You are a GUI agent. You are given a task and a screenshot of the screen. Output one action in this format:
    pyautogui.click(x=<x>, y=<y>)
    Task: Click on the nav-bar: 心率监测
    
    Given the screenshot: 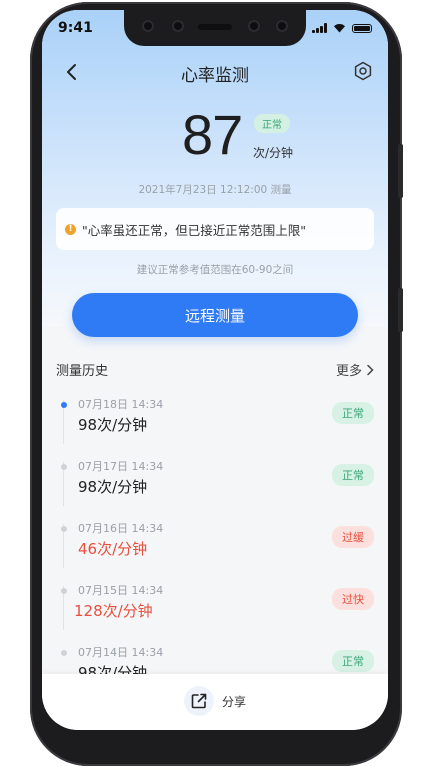 What is the action you would take?
    pyautogui.click(x=215, y=72)
    